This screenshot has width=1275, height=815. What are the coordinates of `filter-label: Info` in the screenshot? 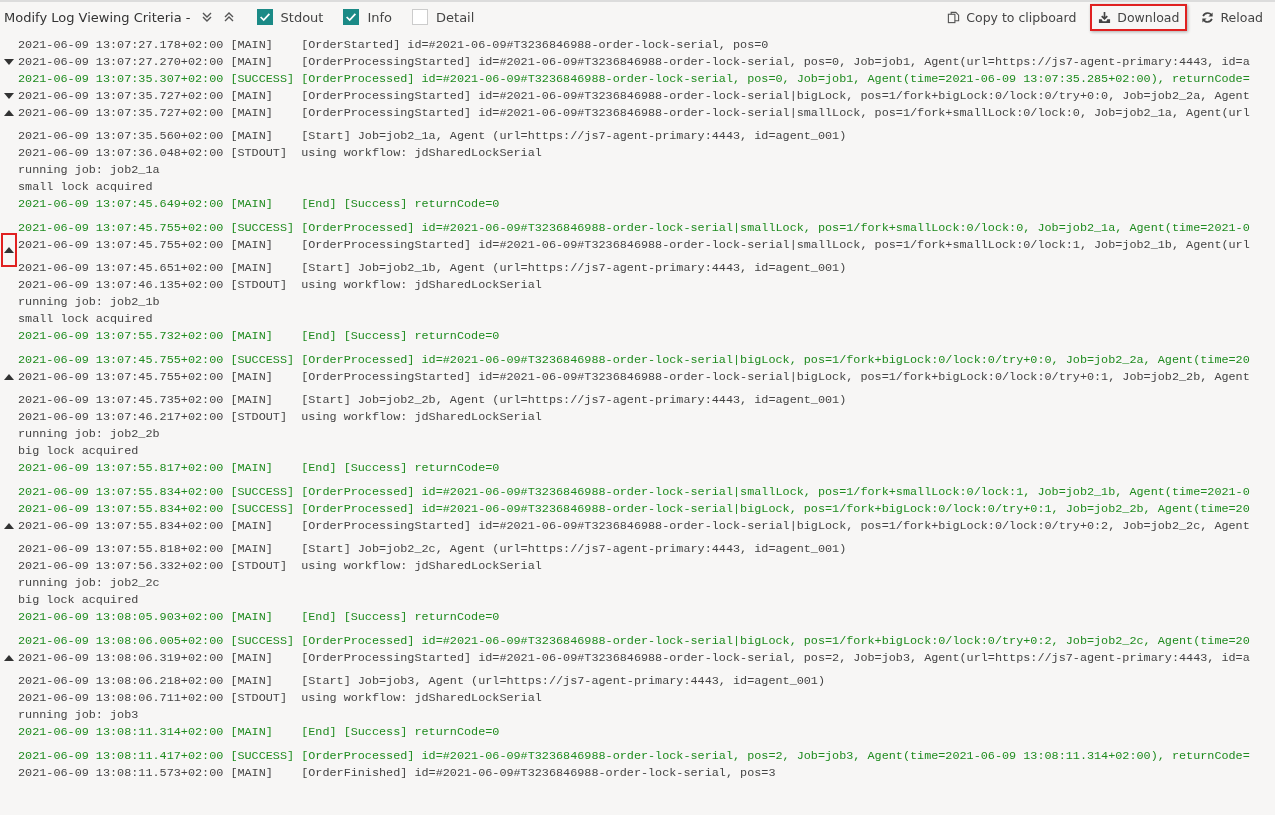 It's located at (380, 17).